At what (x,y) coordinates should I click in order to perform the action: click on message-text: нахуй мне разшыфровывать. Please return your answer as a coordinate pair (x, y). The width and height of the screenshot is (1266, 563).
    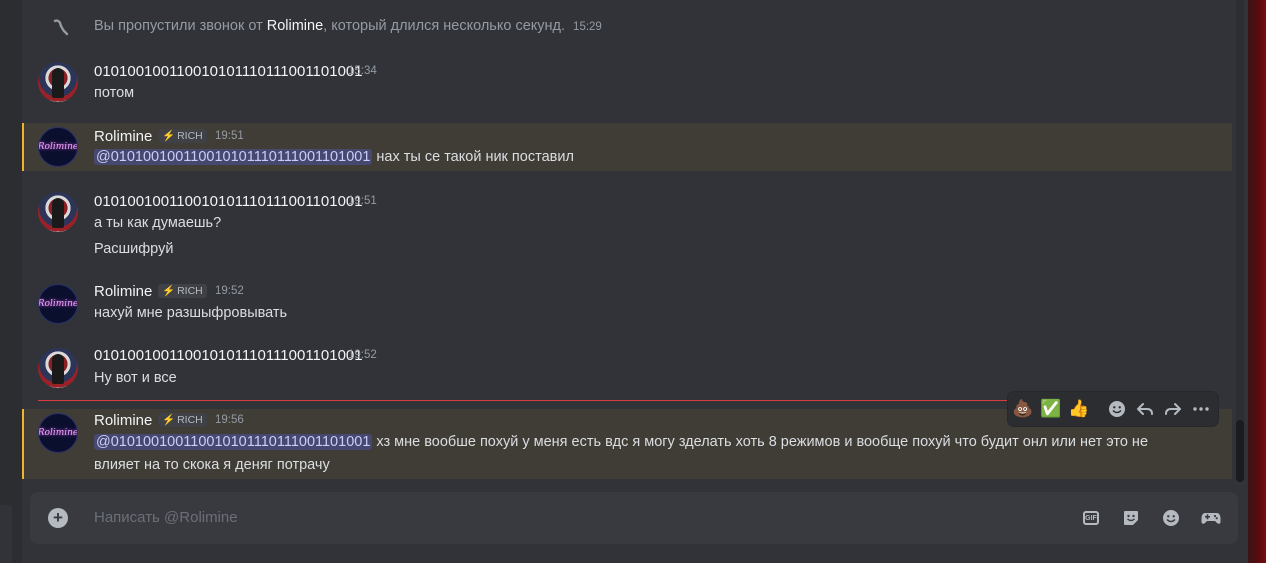
    Looking at the image, I should click on (191, 313).